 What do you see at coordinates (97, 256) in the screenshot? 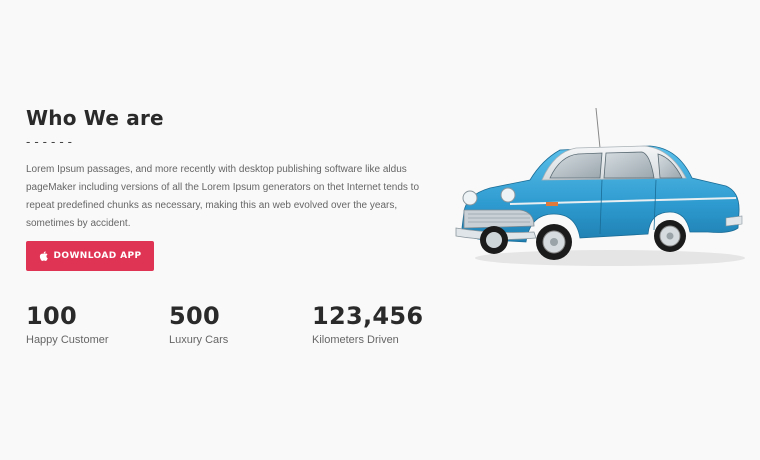
I see `download-app-label: DOWNLOAD APP` at bounding box center [97, 256].